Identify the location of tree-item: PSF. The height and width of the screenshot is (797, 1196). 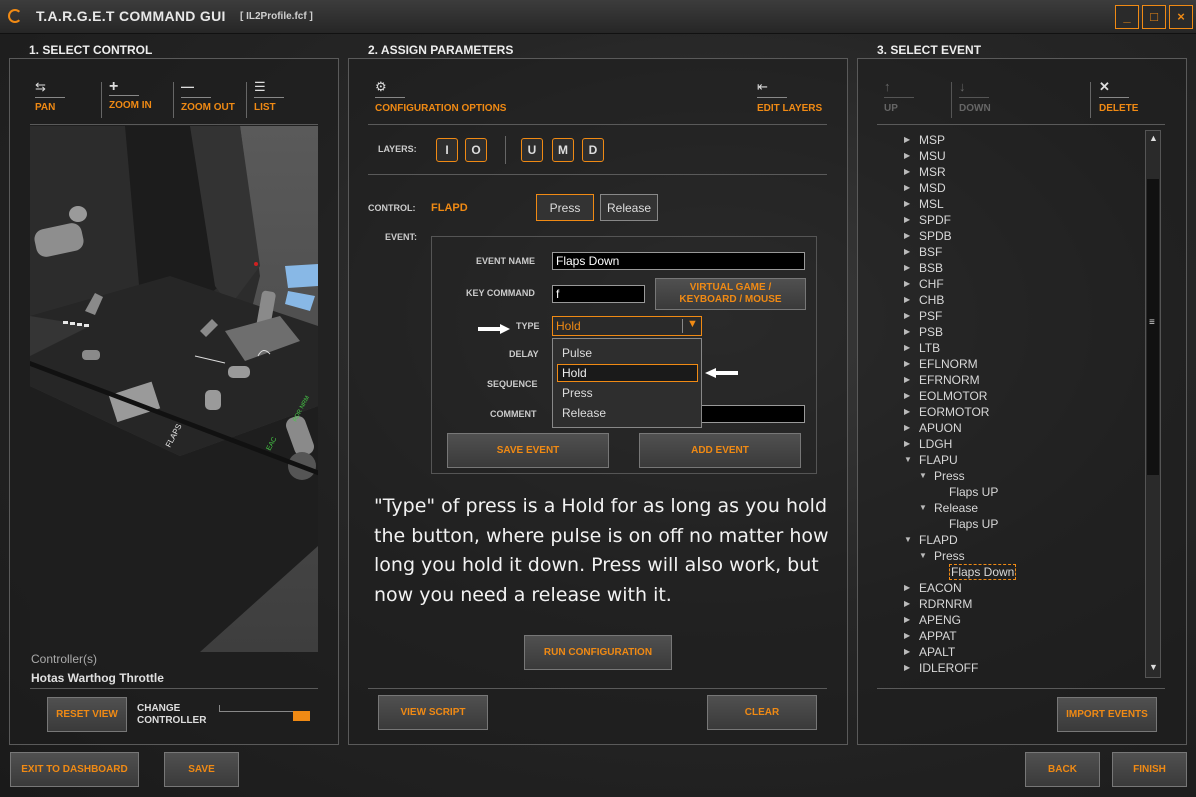
(930, 316).